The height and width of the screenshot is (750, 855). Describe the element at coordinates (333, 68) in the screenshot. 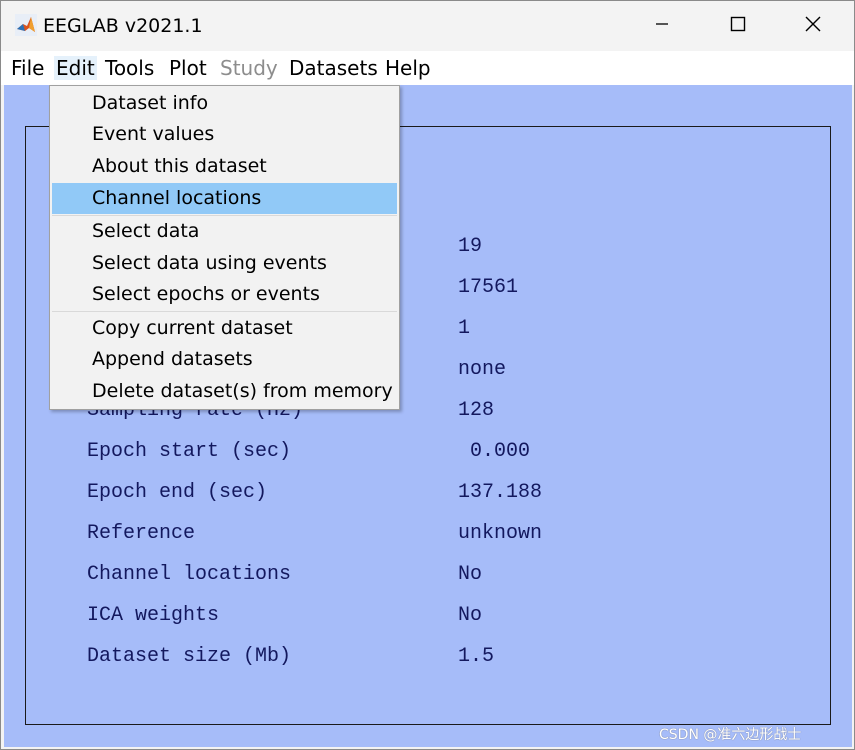

I see `menu-datasets: Datasets` at that location.